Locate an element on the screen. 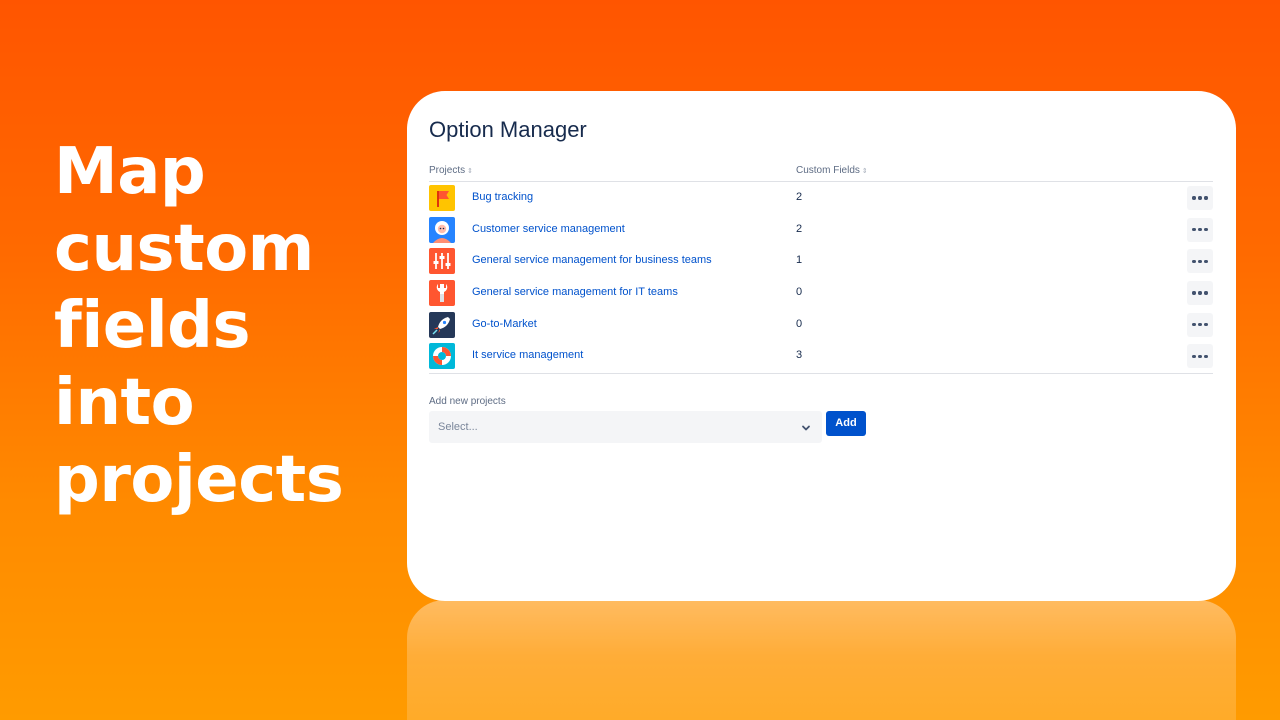 The image size is (1280, 720). card-reflection is located at coordinates (821, 660).